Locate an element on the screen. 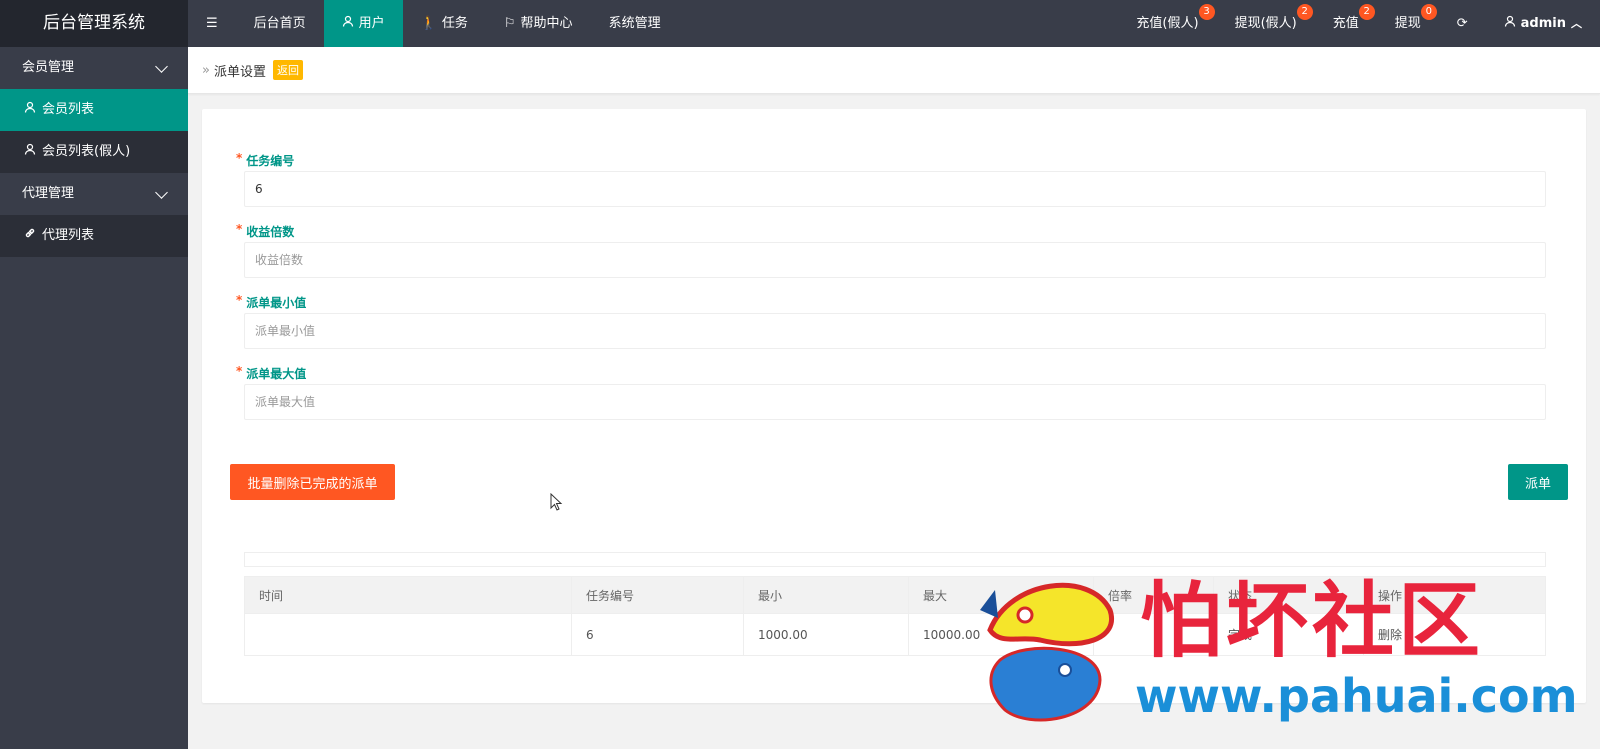 The image size is (1600, 749). page-title: 派单设置 is located at coordinates (239, 72).